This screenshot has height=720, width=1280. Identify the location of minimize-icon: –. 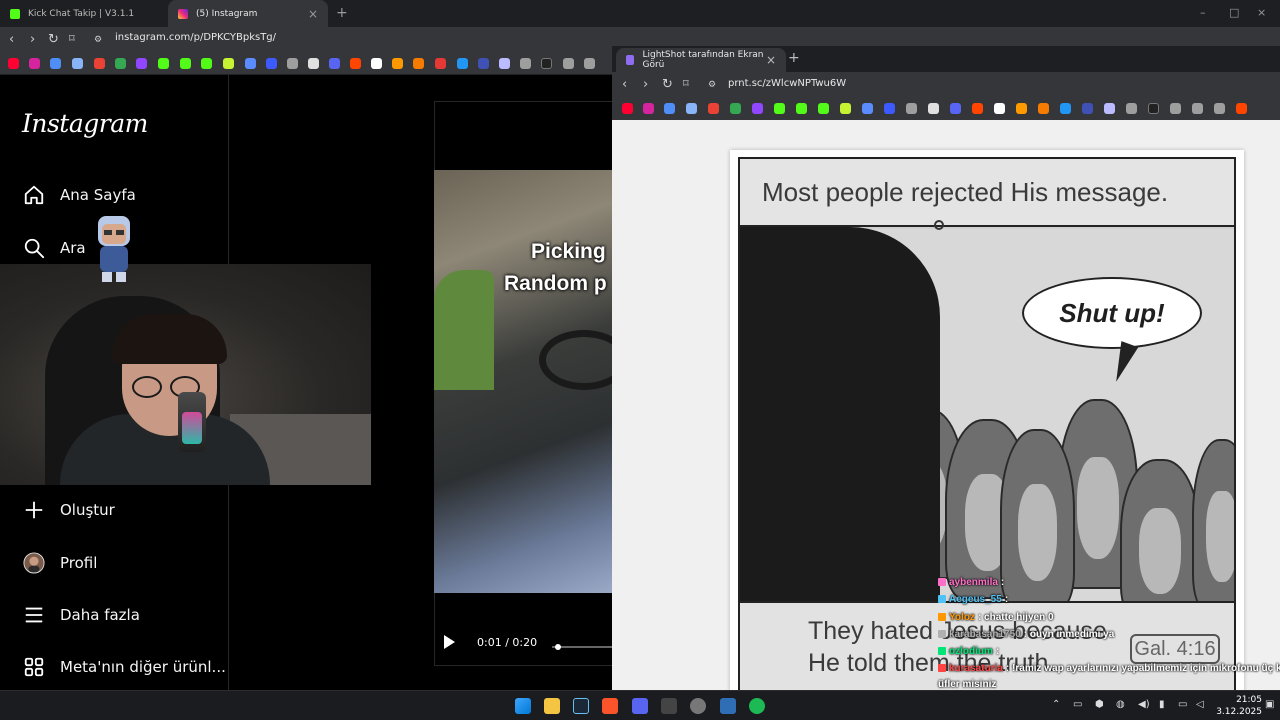
(1203, 12).